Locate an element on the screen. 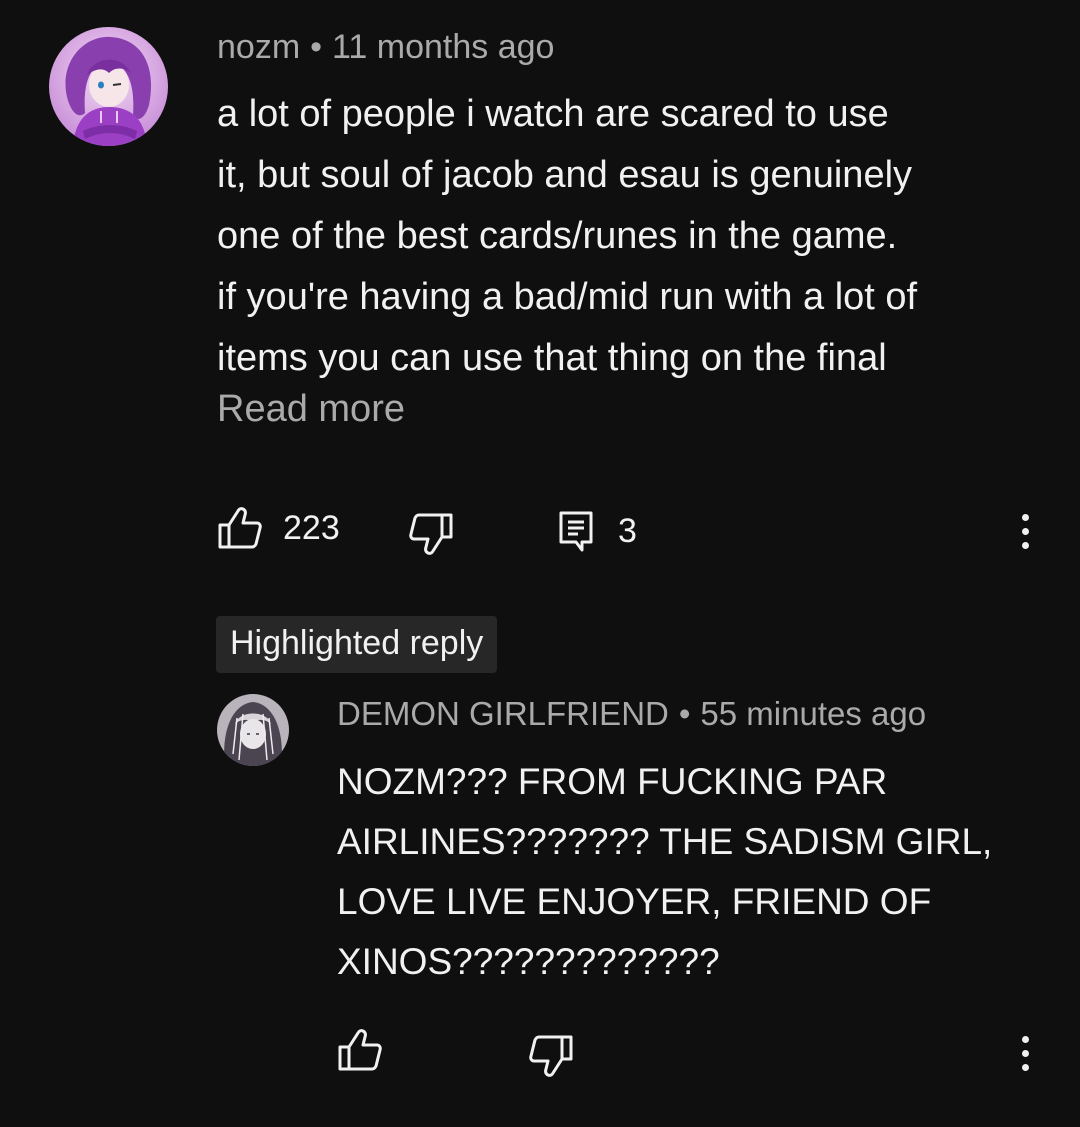 The width and height of the screenshot is (1080, 1127). comment-author-name: nozm is located at coordinates (258, 47).